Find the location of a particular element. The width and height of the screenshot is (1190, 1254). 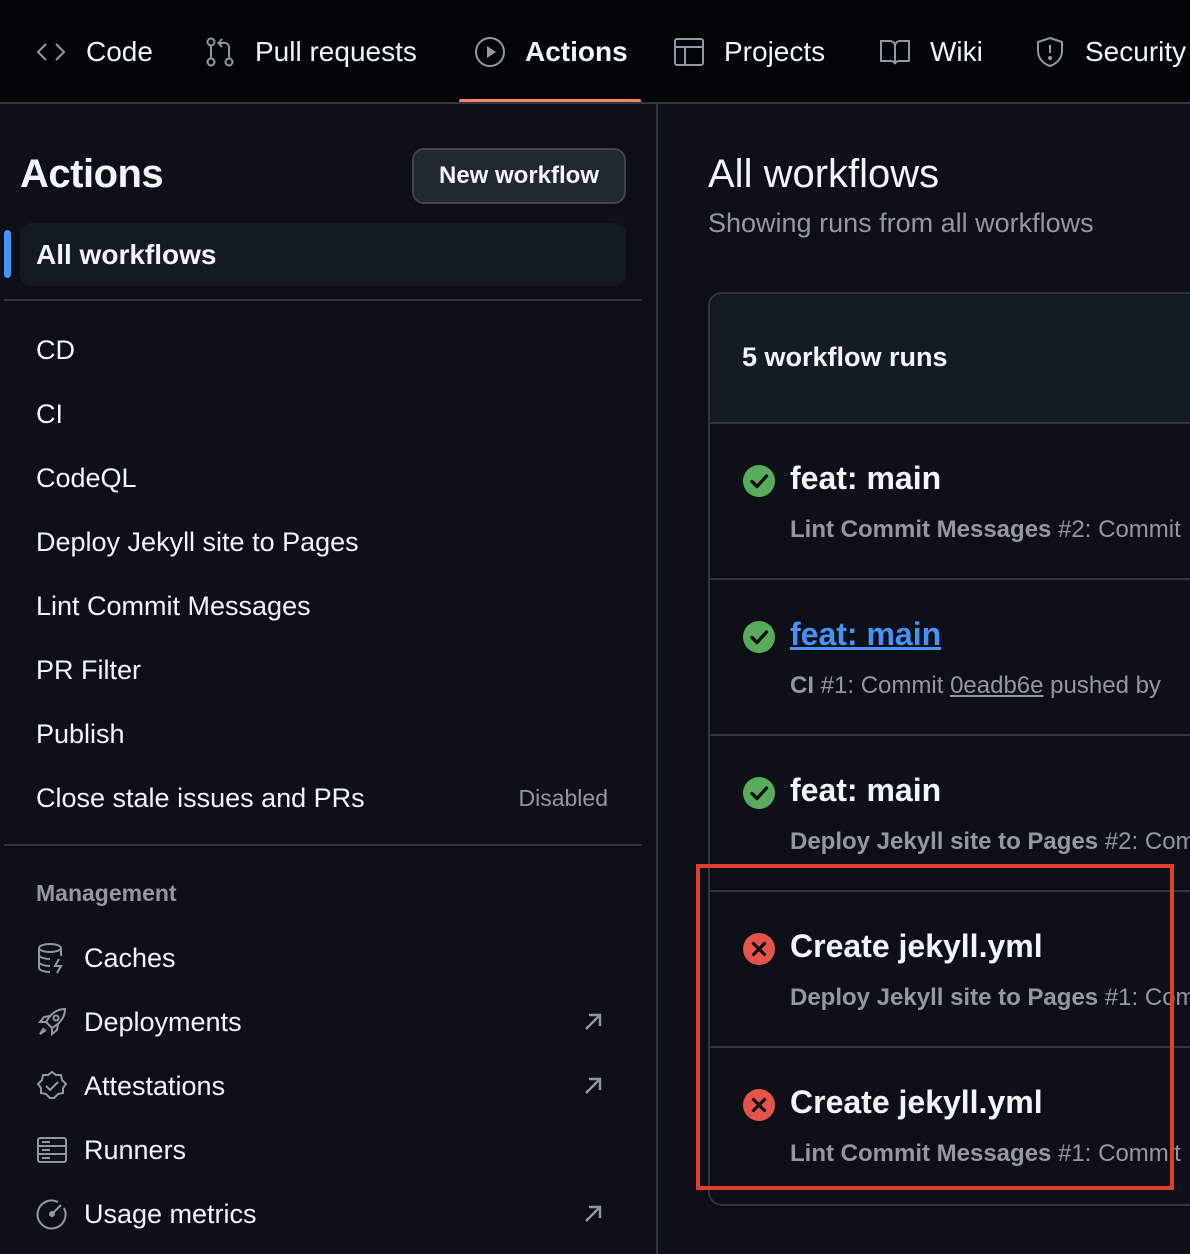

runs-count: 5 workflow runs is located at coordinates (845, 357).